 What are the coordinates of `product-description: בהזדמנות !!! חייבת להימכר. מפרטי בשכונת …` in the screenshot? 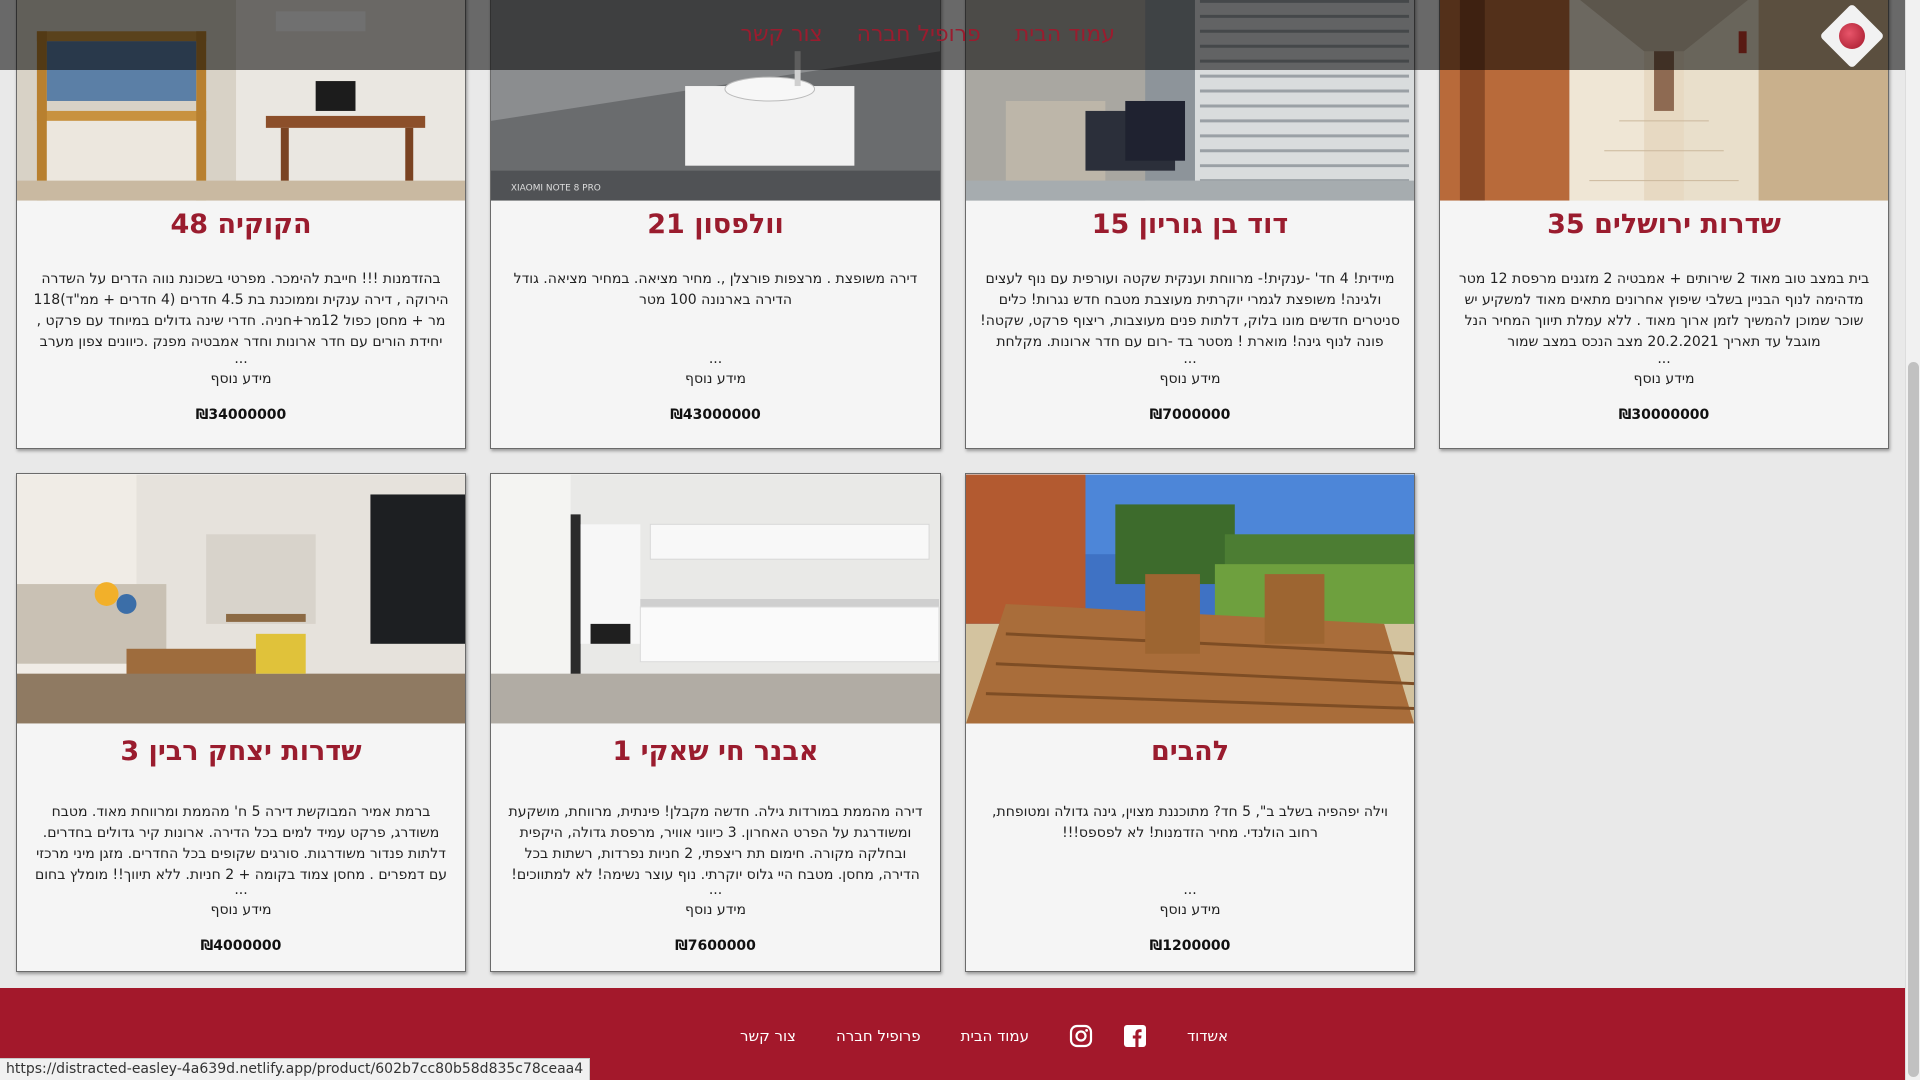 It's located at (241, 310).